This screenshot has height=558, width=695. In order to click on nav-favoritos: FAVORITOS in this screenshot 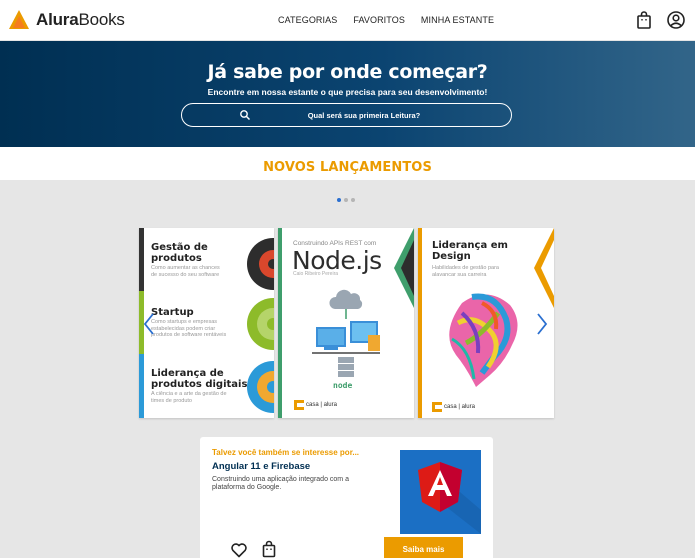, I will do `click(379, 20)`.